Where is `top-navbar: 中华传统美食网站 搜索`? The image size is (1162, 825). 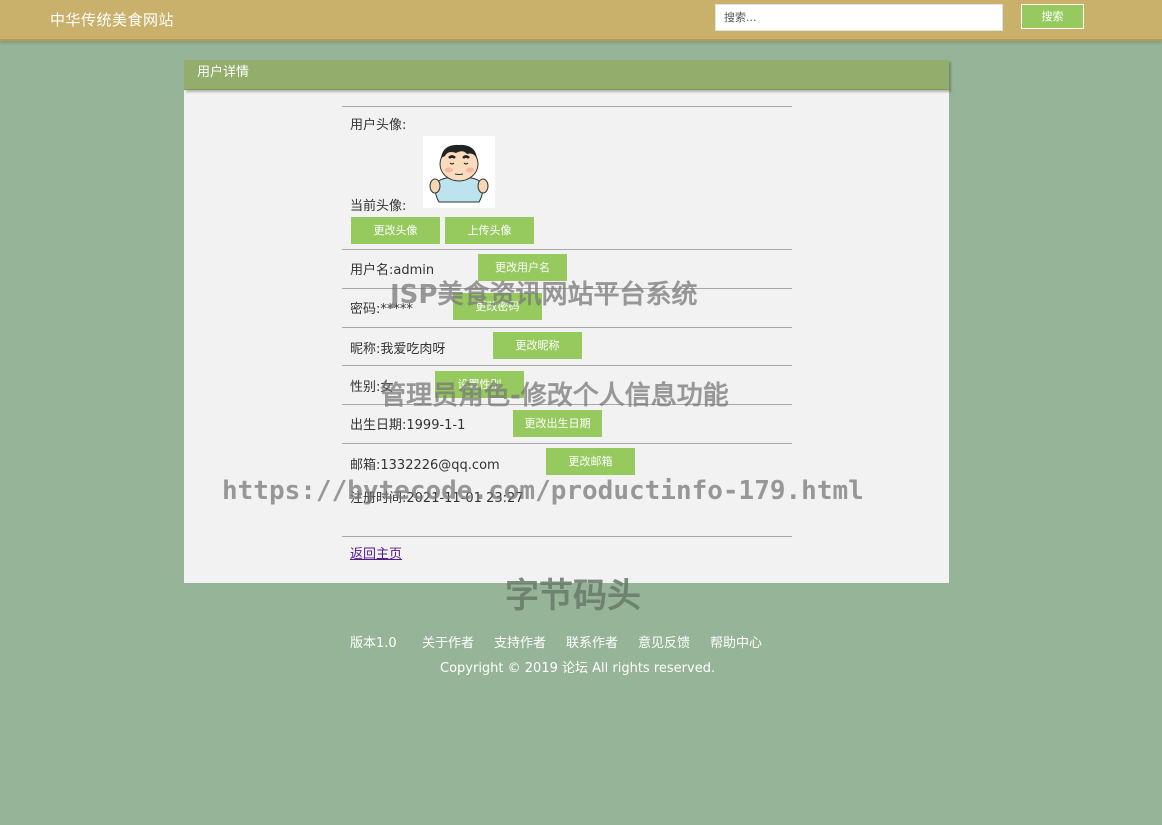
top-navbar: 中华传统美食网站 搜索 is located at coordinates (581, 20).